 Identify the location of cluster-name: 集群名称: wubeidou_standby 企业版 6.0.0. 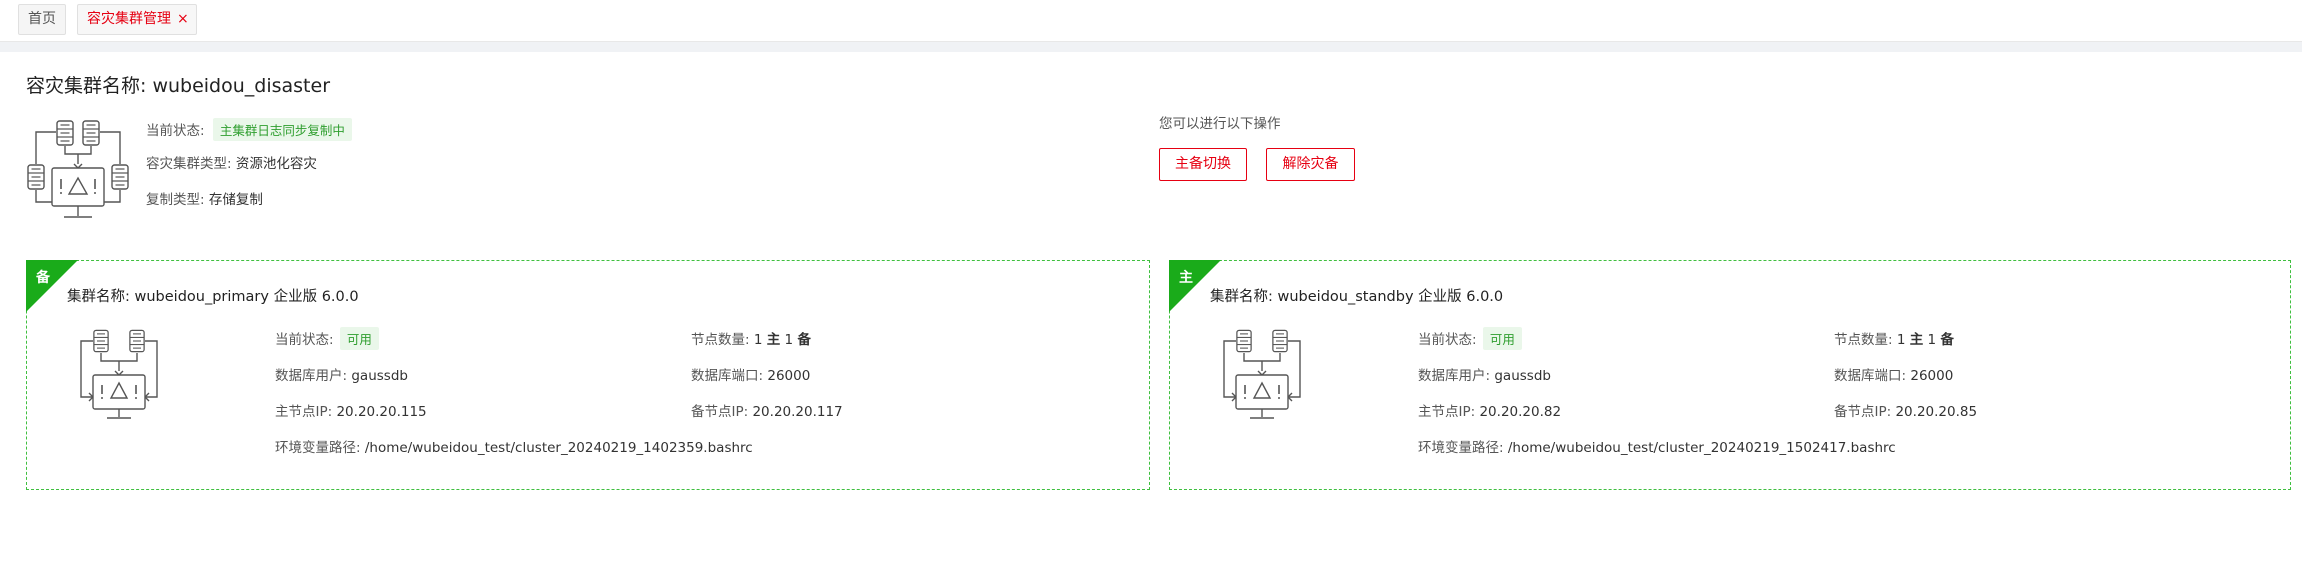
(1356, 295).